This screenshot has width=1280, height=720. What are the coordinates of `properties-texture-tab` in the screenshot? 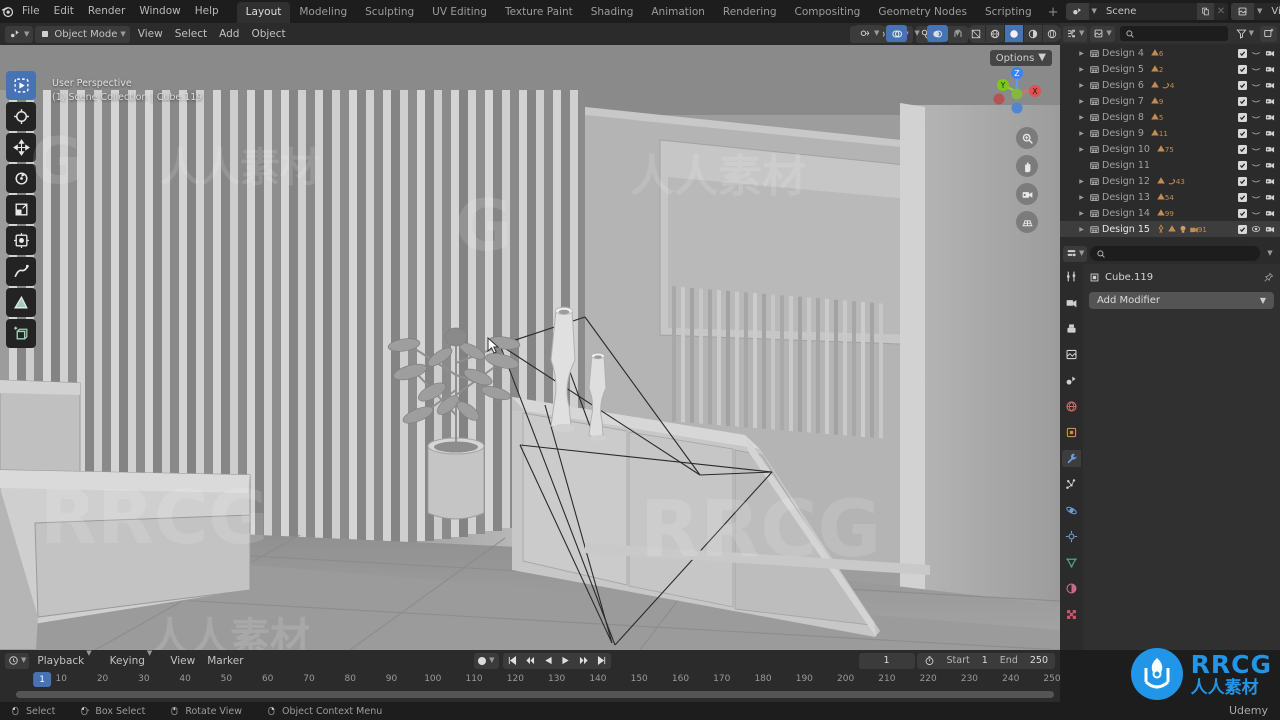 It's located at (1071, 614).